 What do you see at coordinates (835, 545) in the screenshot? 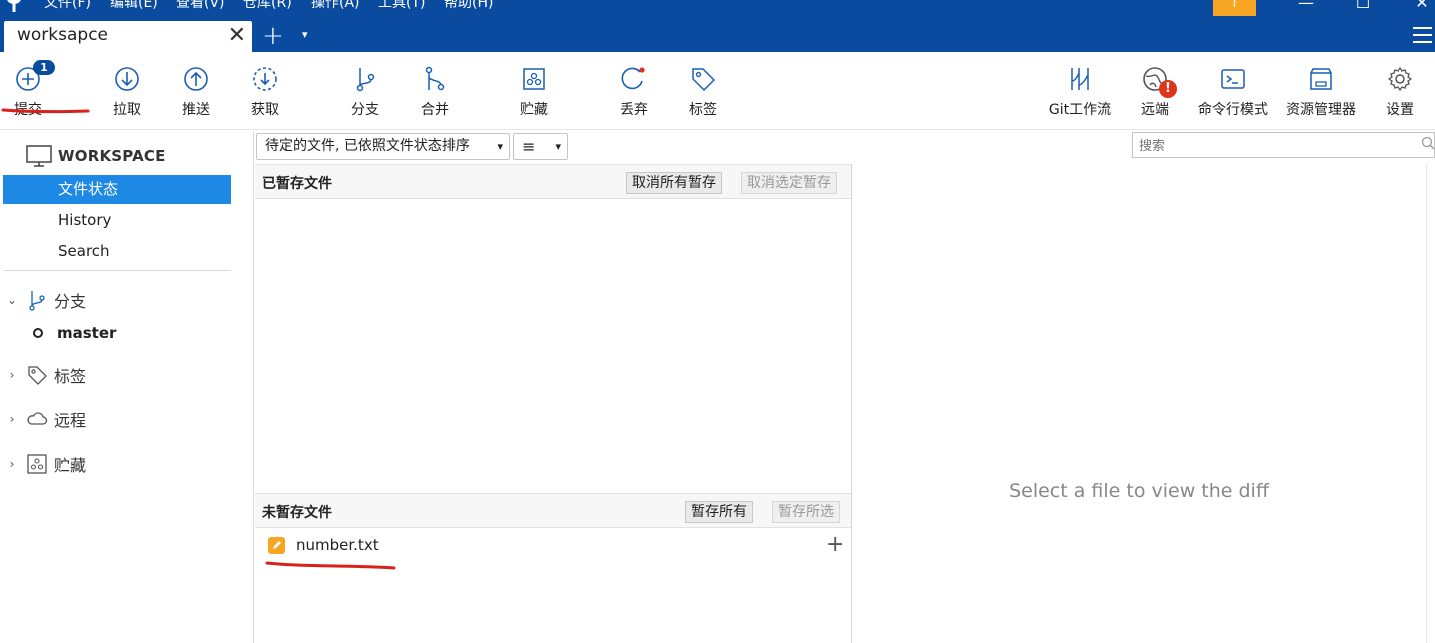
I see `stage-file-plus-icon: +` at bounding box center [835, 545].